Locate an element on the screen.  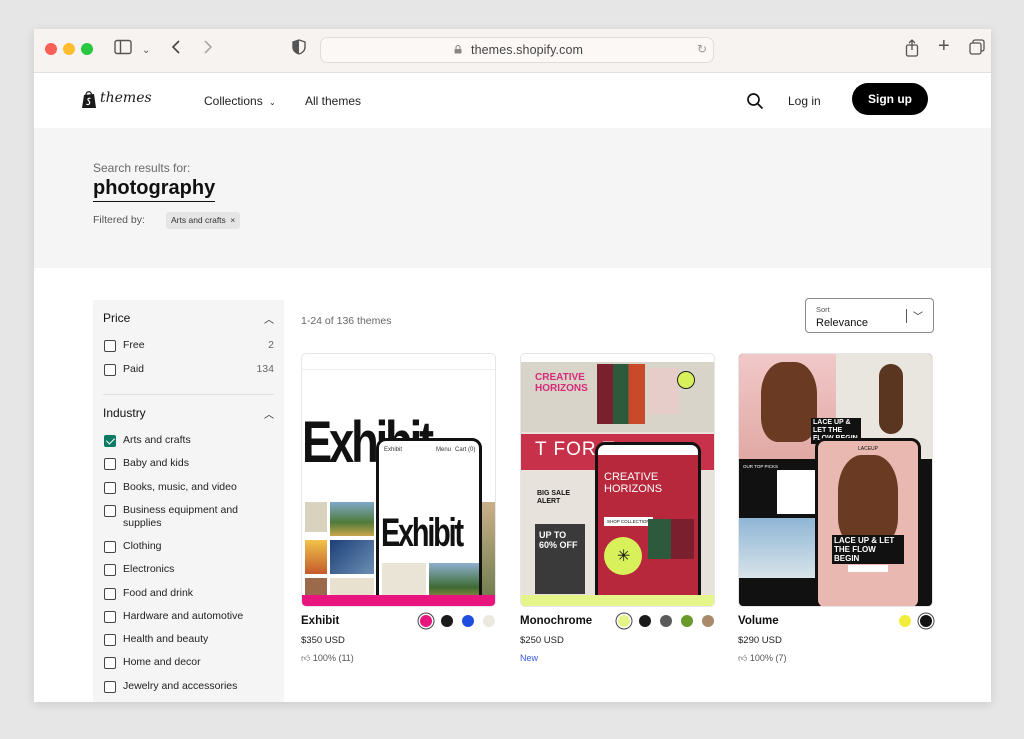
theme-name: Volume is located at coordinates (758, 621).